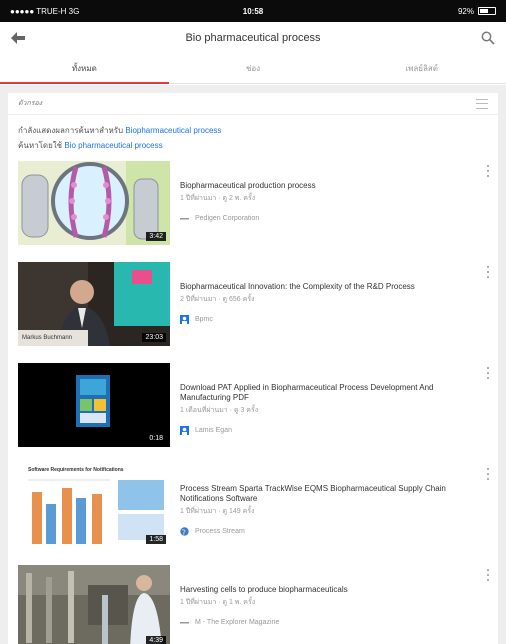 This screenshot has height=644, width=506. I want to click on video-info: 1 เดือนที่ผ่านมา · ดู 3 ครั้ง, so click(219, 410).